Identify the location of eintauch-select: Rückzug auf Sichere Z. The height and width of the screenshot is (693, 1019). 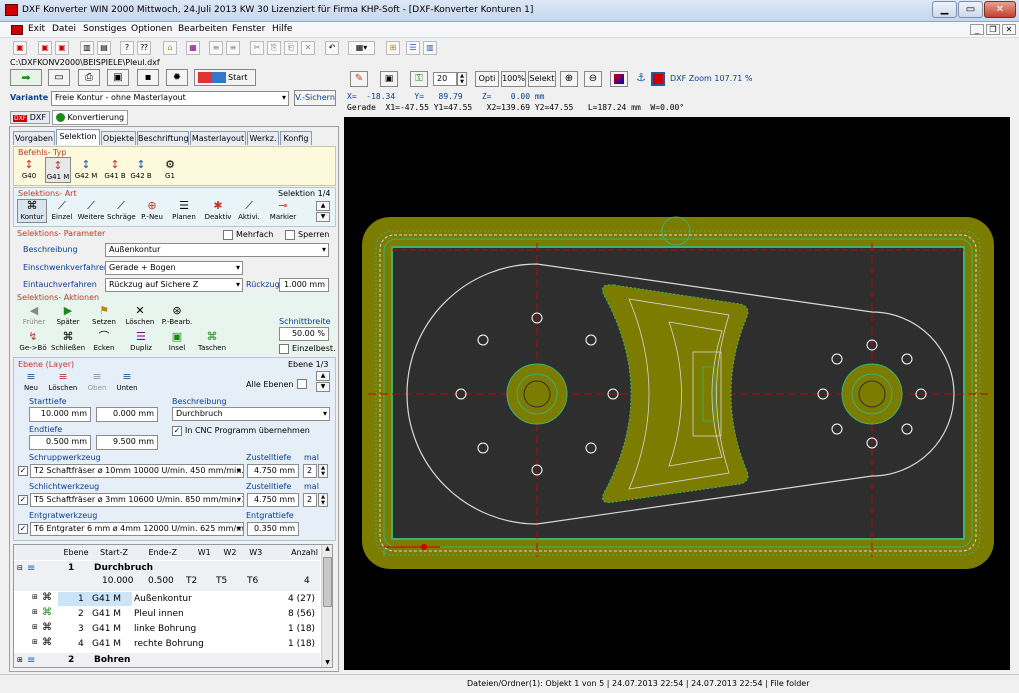
(174, 285).